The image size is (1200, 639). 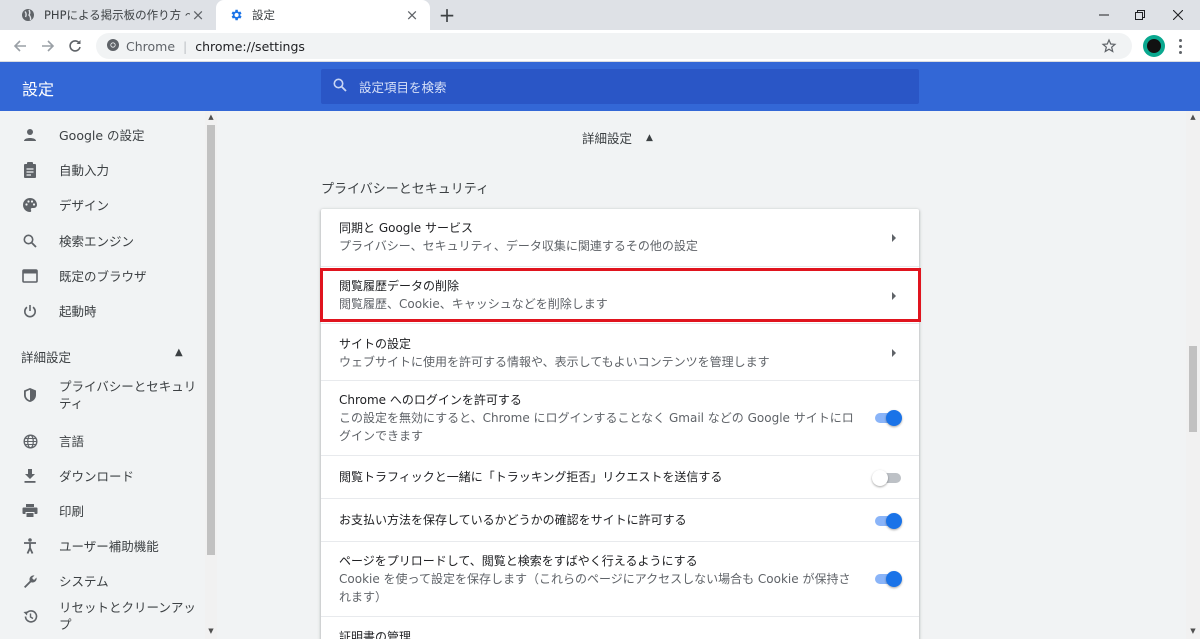 I want to click on sidebar-item-downloads: ダウンロード, so click(x=102, y=476).